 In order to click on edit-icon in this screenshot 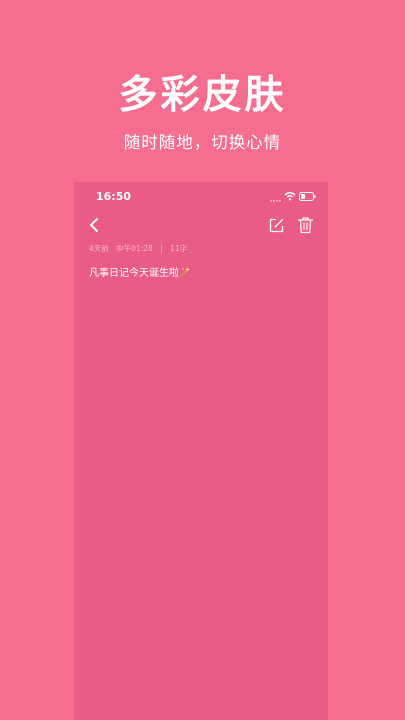, I will do `click(276, 225)`.